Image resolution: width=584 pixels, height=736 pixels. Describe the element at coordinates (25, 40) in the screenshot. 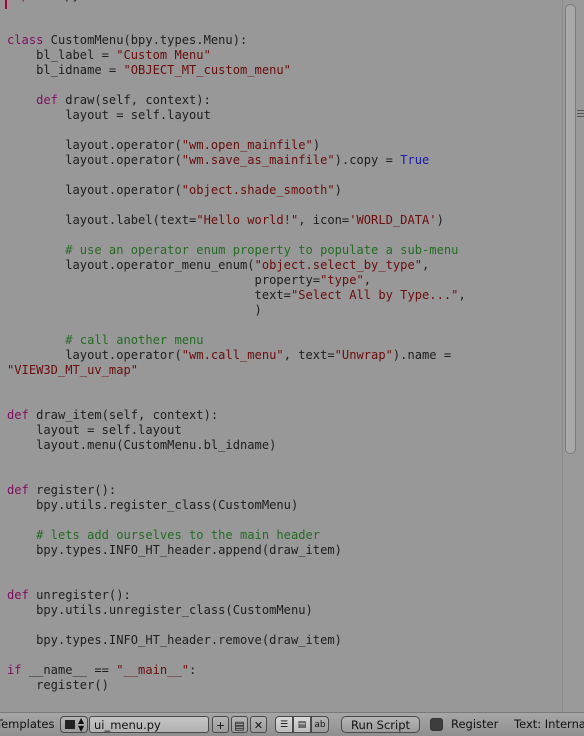

I see `code-token: class` at that location.